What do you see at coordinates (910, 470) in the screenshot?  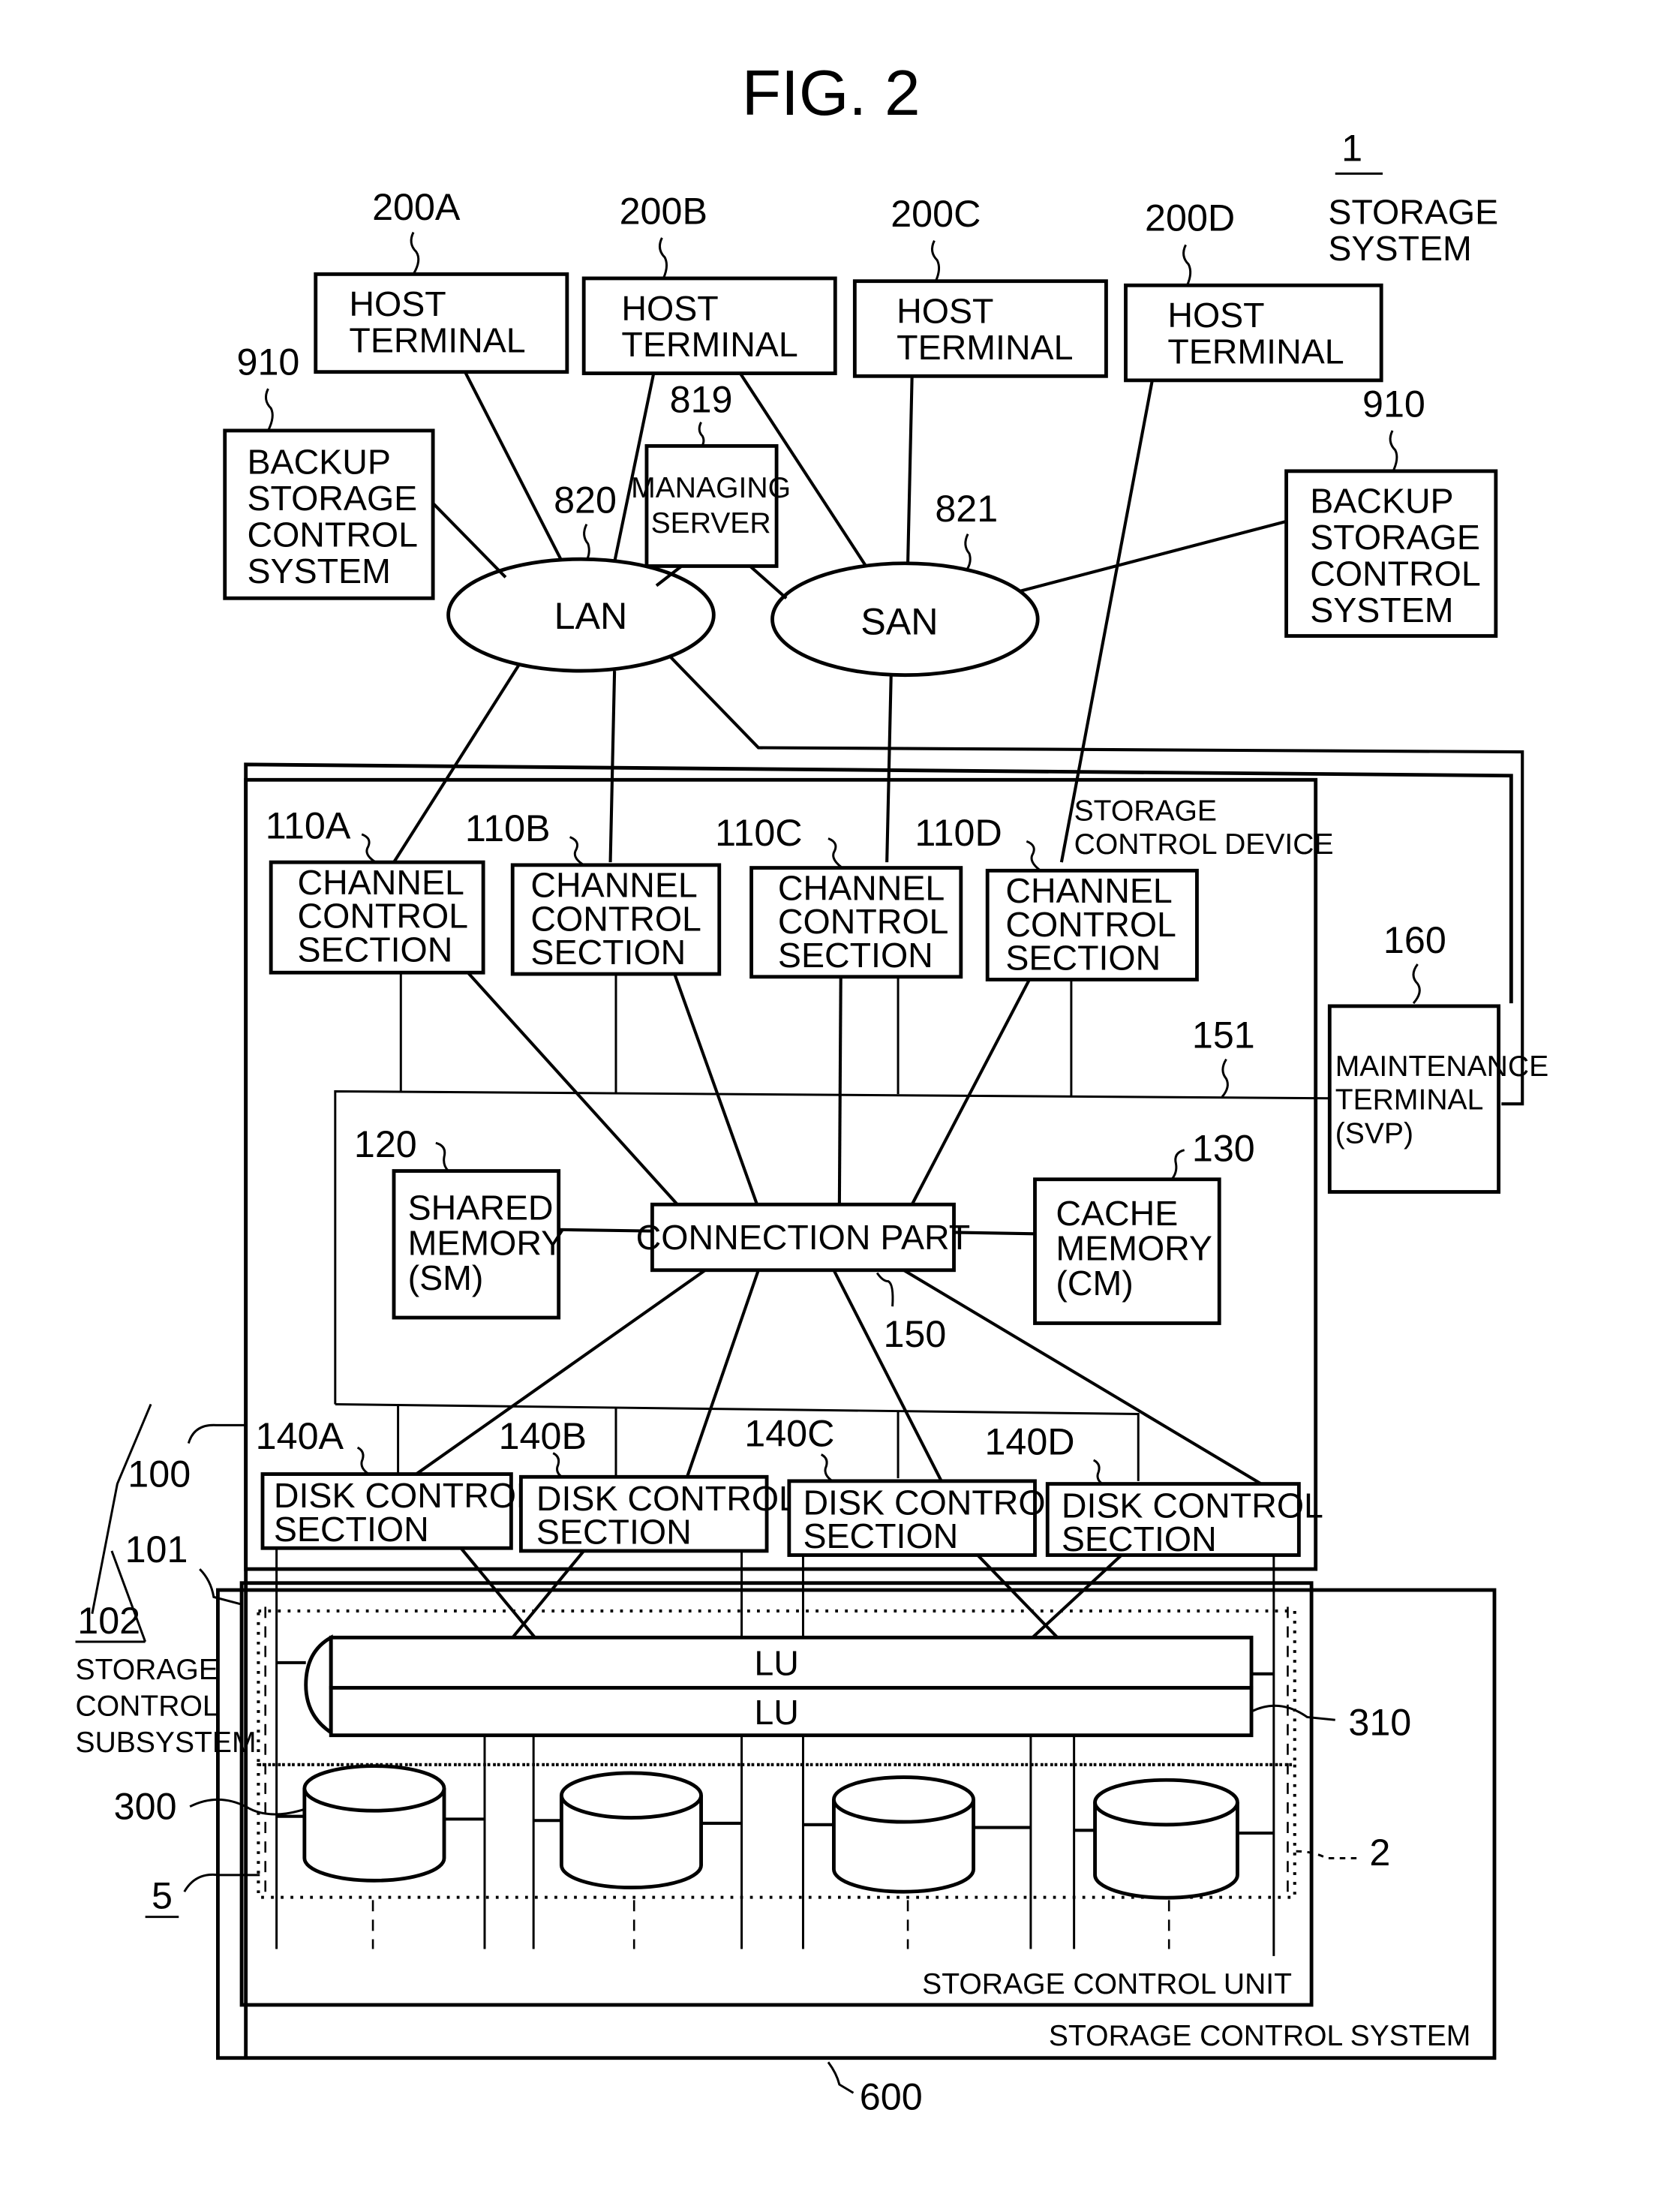 I see `link-200c-san` at bounding box center [910, 470].